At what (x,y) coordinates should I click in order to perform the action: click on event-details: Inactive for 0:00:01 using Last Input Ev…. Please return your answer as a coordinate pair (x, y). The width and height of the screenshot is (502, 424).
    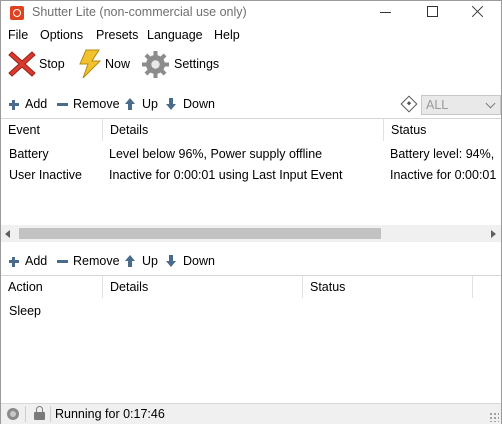
    Looking at the image, I should click on (226, 175).